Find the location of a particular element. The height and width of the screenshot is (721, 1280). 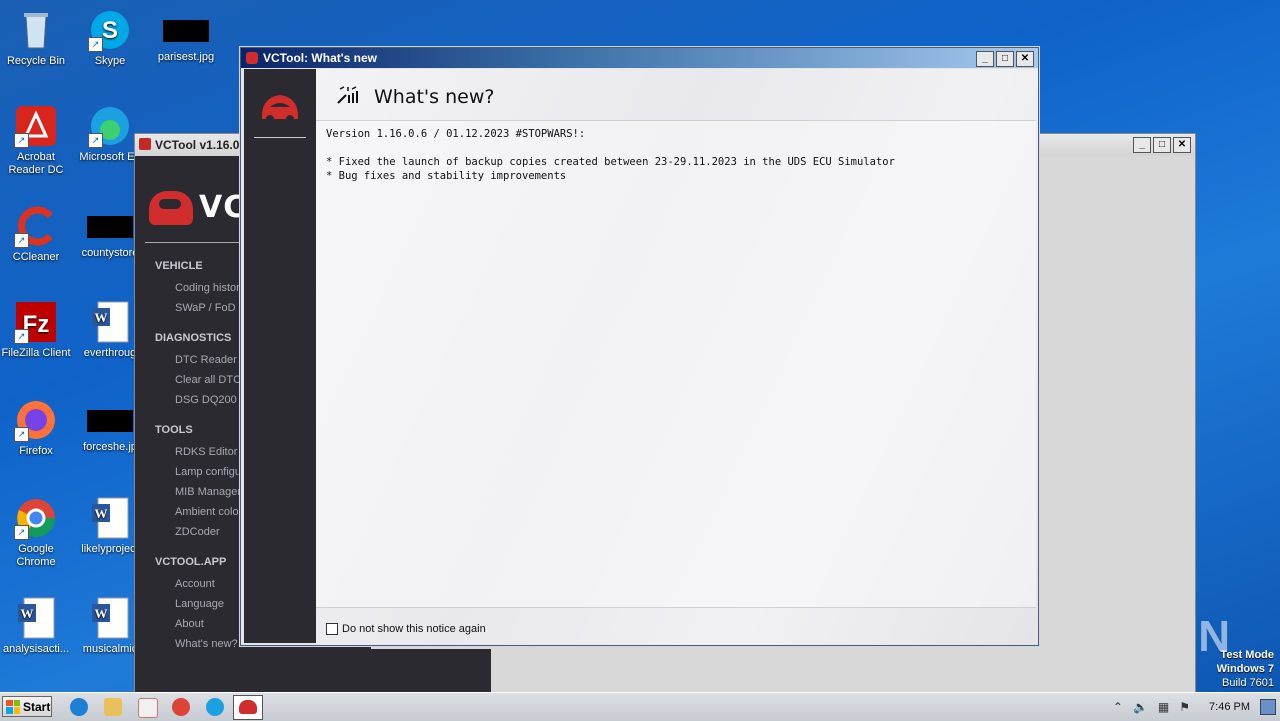

acrobat-icon: ↗ is located at coordinates (36, 126).